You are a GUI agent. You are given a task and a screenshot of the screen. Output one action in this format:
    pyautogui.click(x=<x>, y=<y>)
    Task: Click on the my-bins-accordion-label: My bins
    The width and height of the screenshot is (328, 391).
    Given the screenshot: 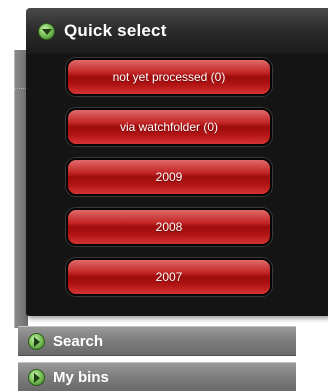 What is the action you would take?
    pyautogui.click(x=81, y=377)
    